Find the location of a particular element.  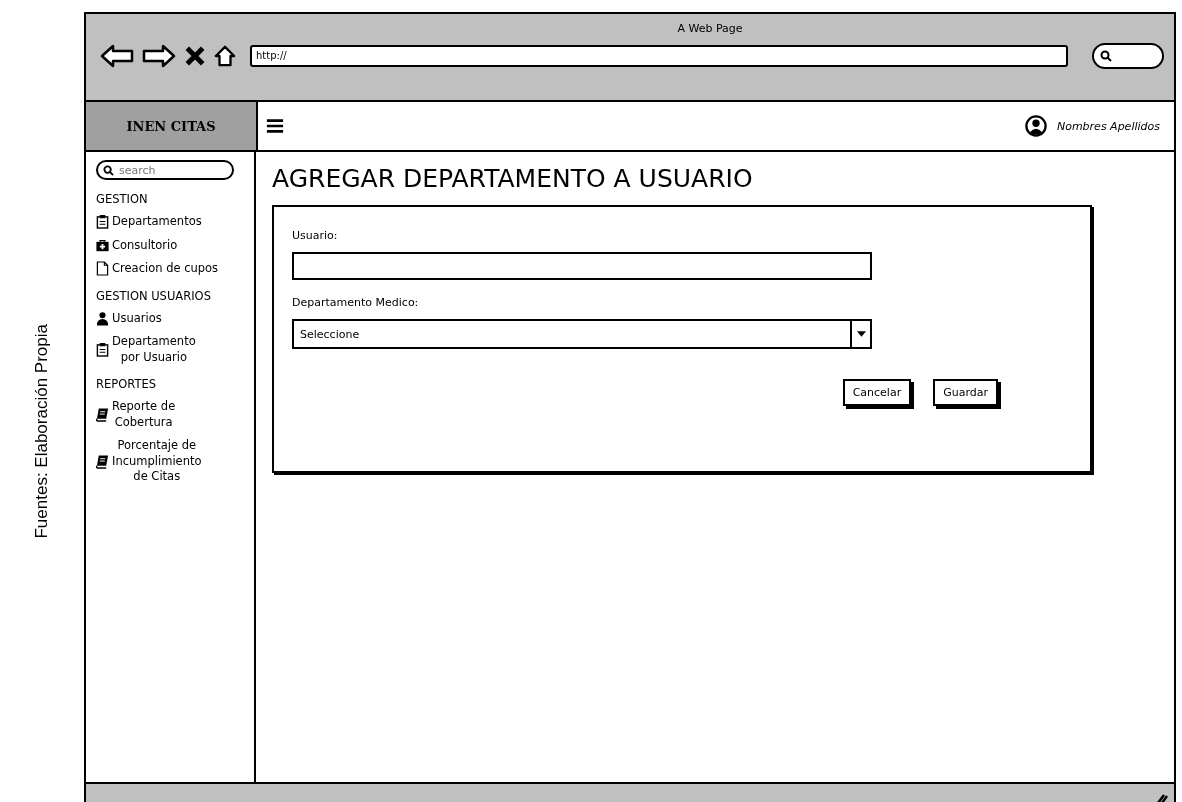

document-icon is located at coordinates (102, 269).